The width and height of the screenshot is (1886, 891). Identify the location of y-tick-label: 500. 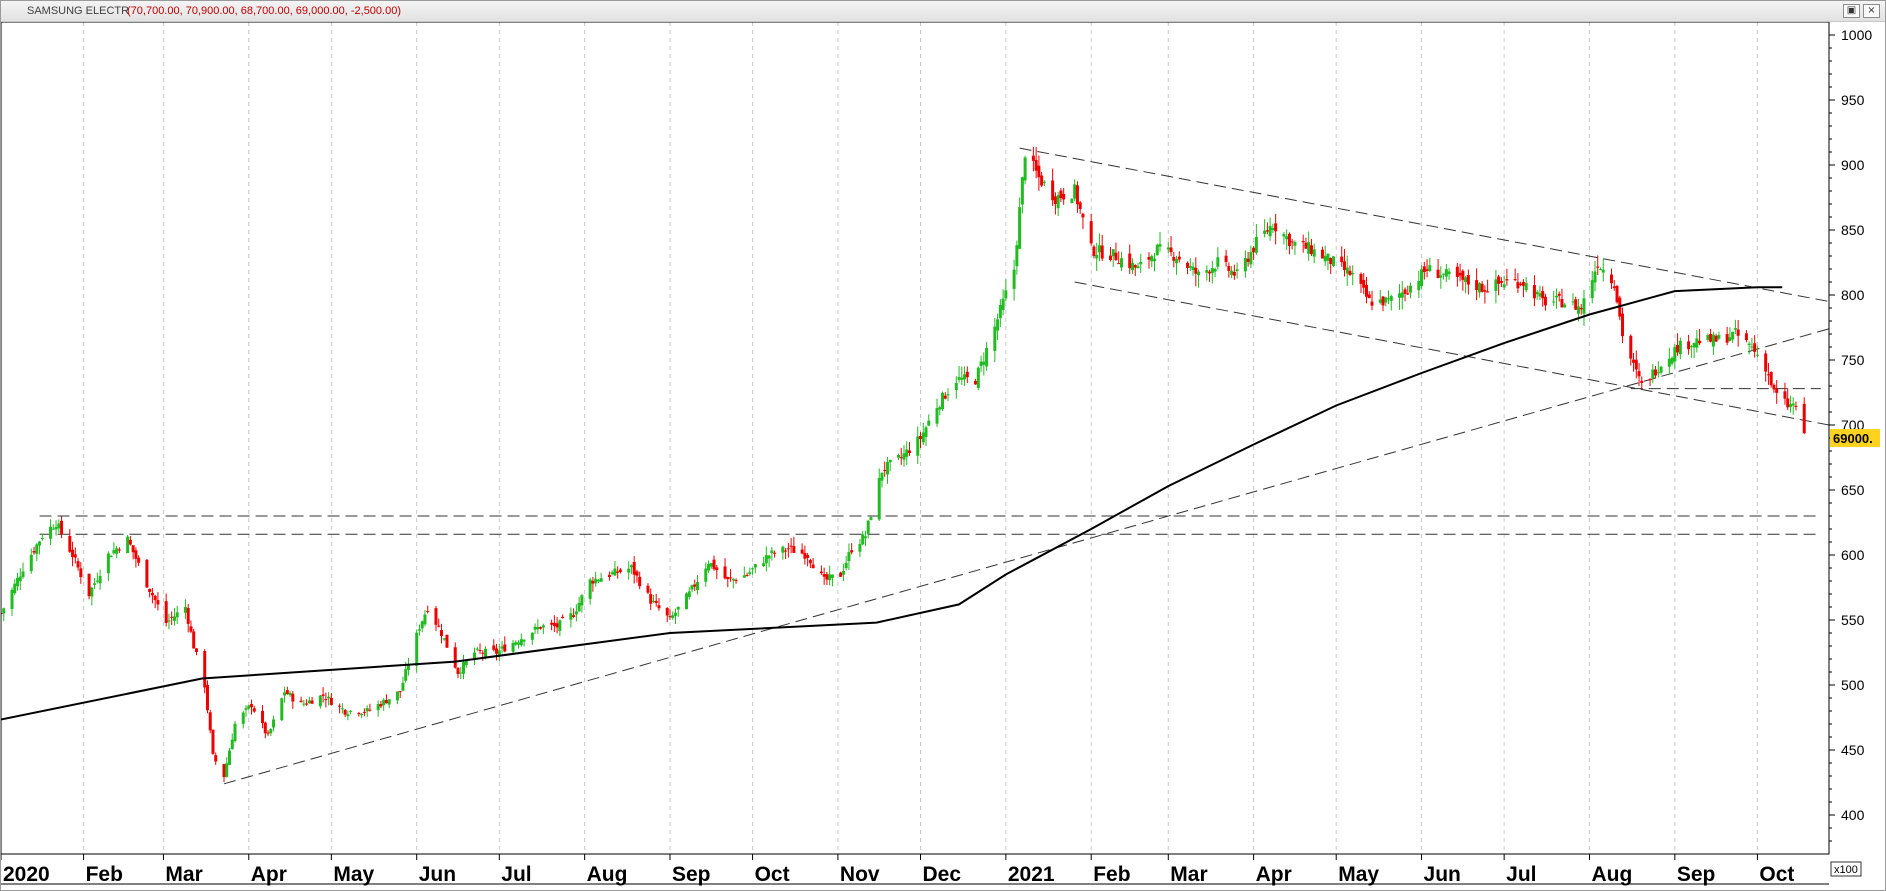
(1853, 685).